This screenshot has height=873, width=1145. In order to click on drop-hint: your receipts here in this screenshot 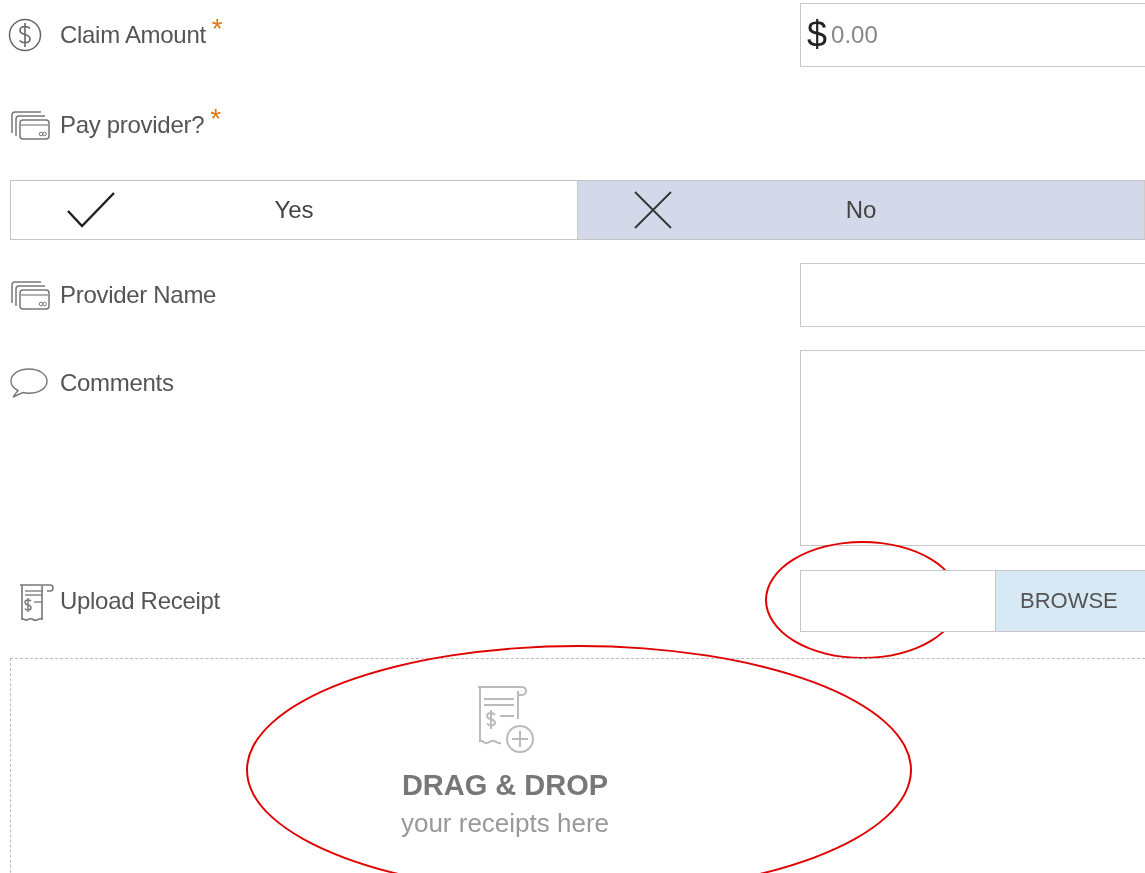, I will do `click(505, 823)`.